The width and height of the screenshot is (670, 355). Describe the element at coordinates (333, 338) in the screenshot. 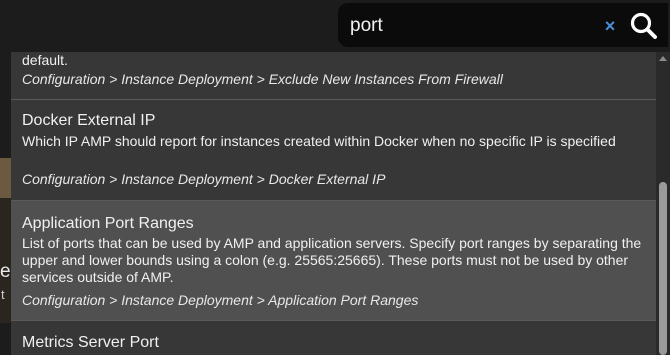

I see `result-item: Metrics Server Port` at that location.